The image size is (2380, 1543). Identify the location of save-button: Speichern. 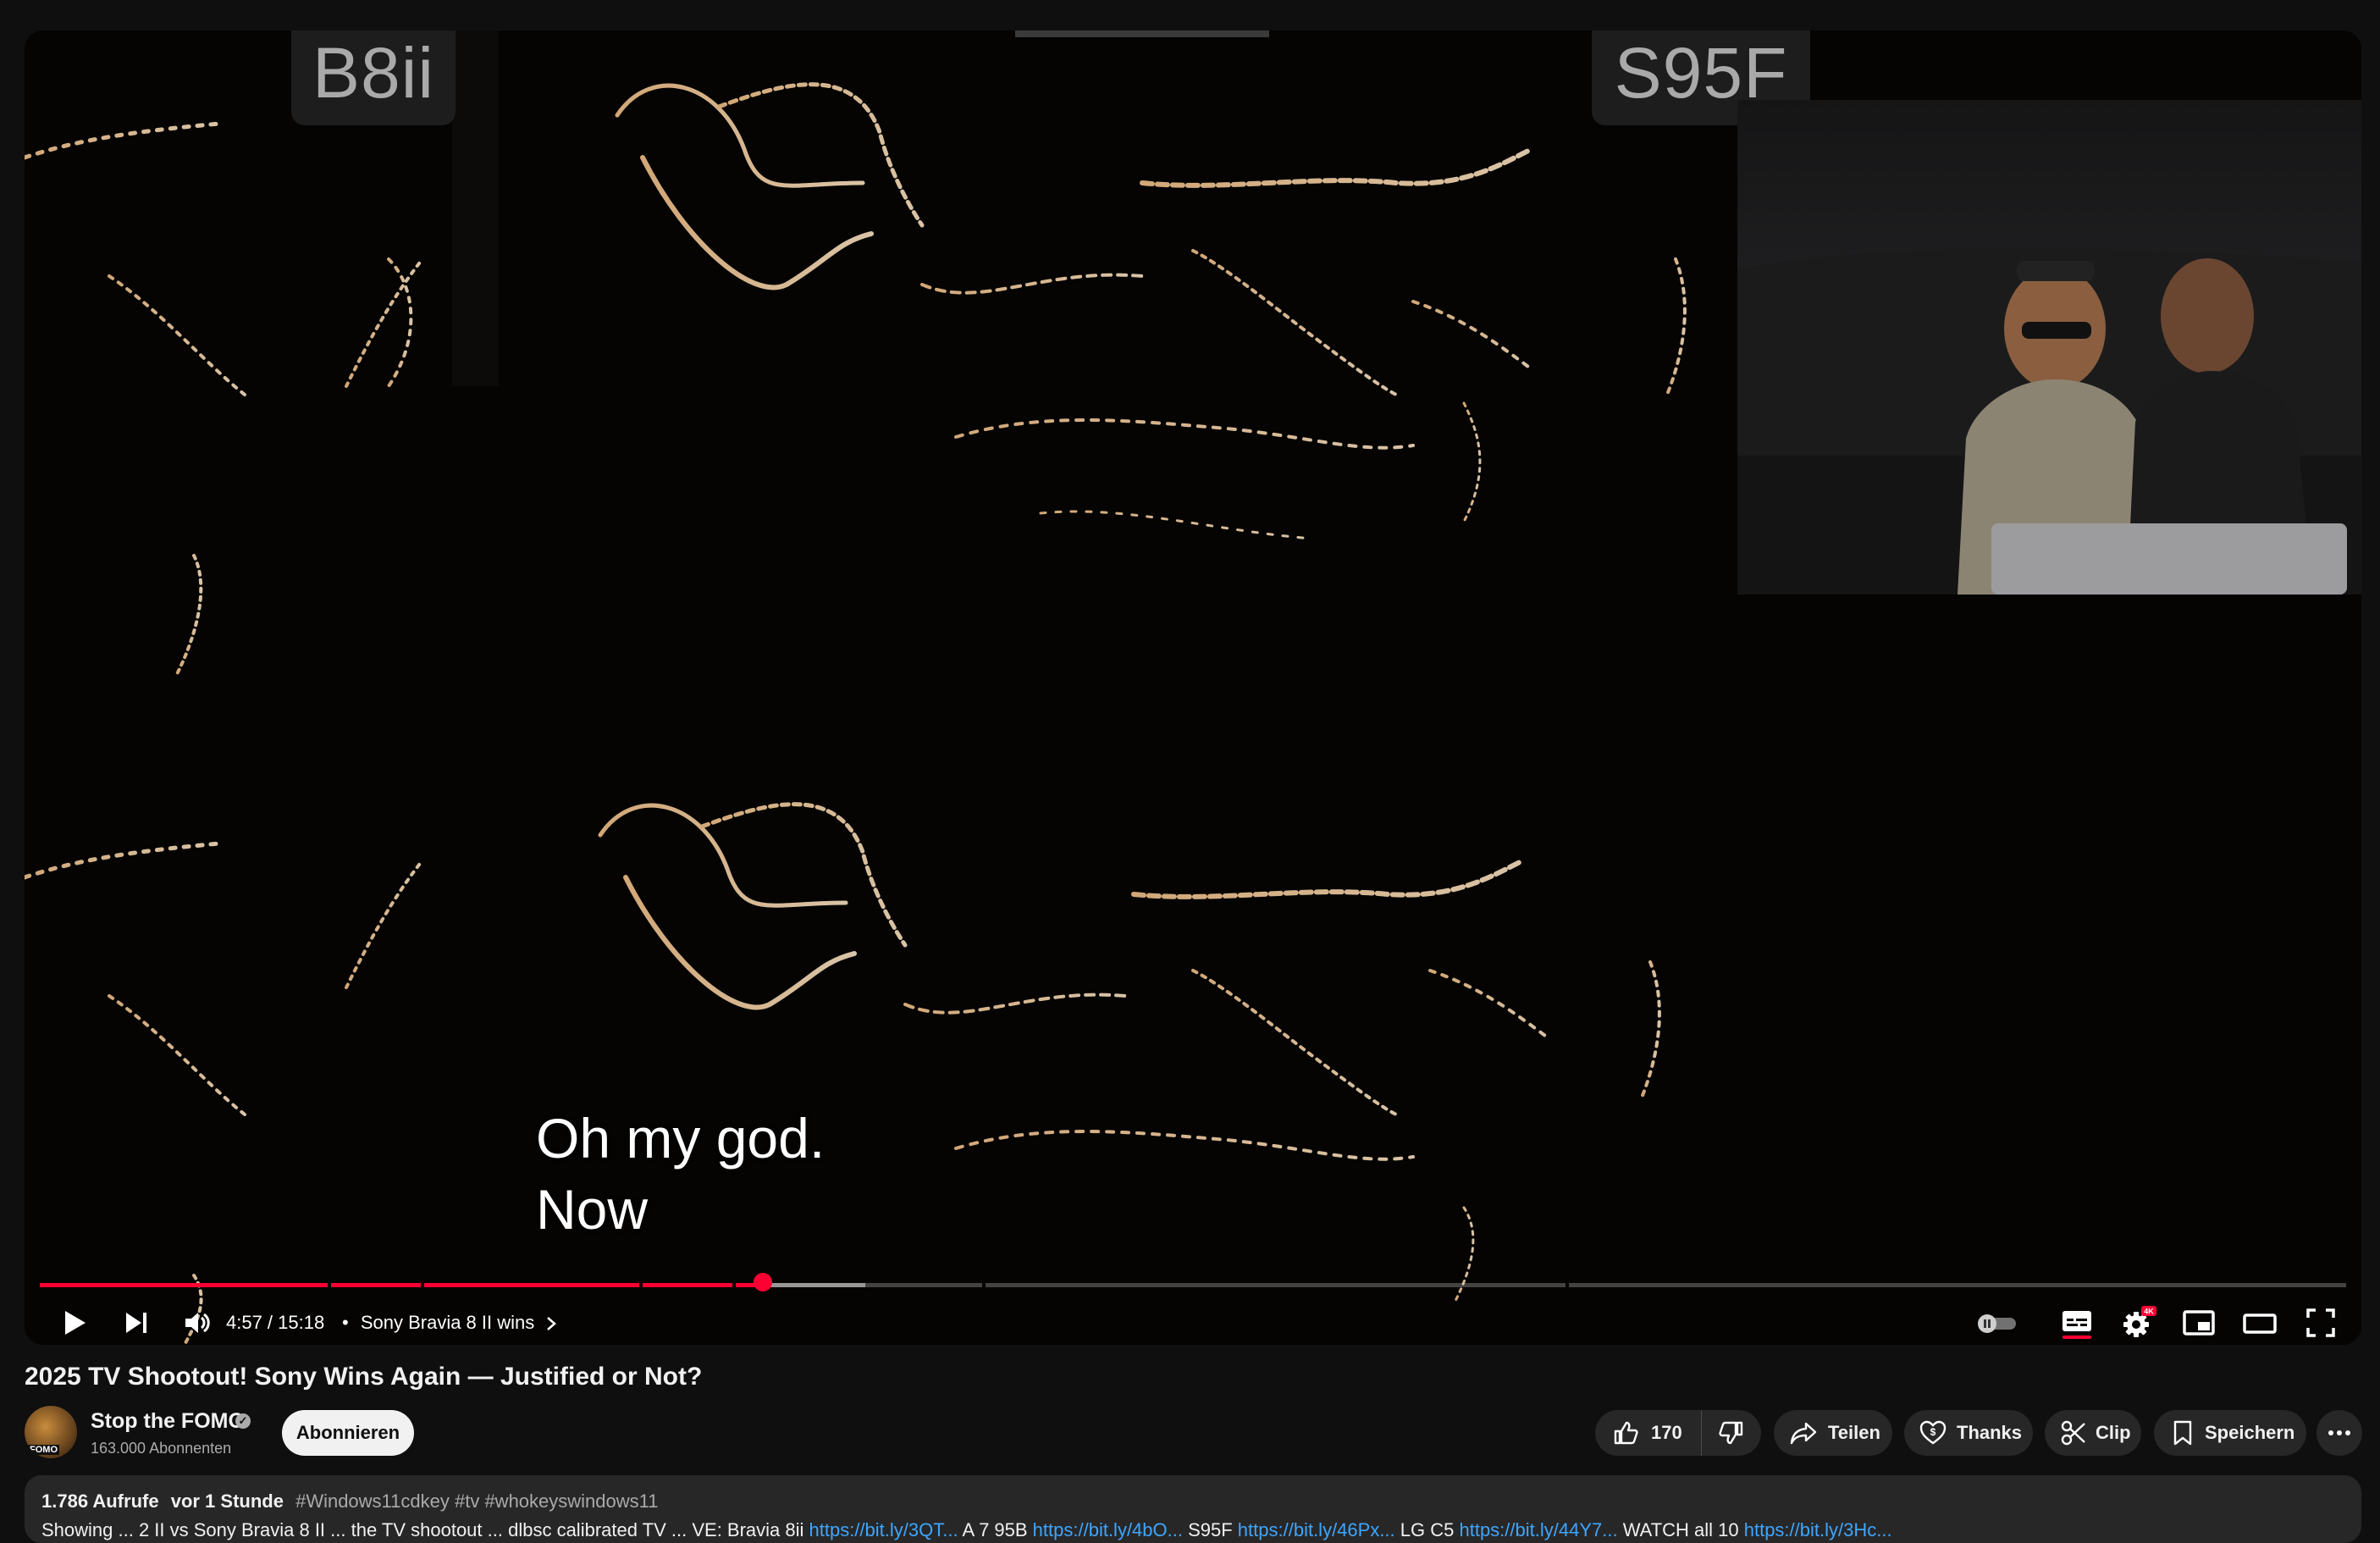
(2230, 1433).